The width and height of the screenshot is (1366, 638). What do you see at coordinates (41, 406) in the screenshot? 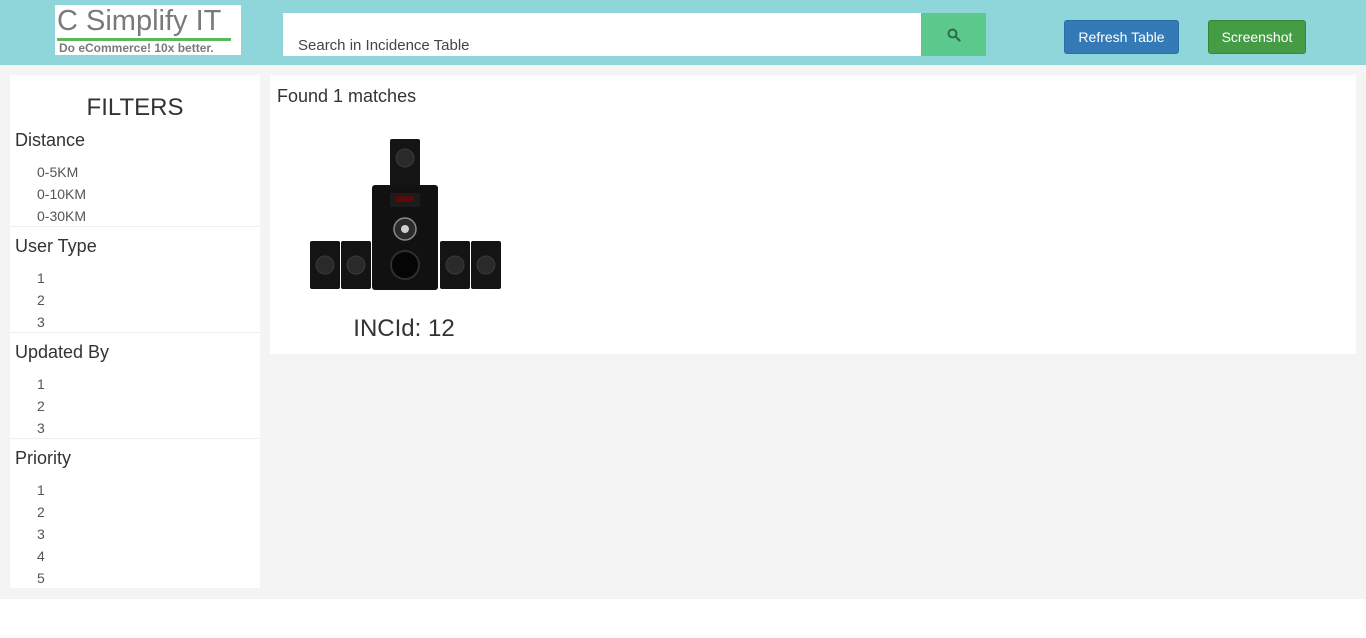
I see `filter-item-updated-by: 2` at bounding box center [41, 406].